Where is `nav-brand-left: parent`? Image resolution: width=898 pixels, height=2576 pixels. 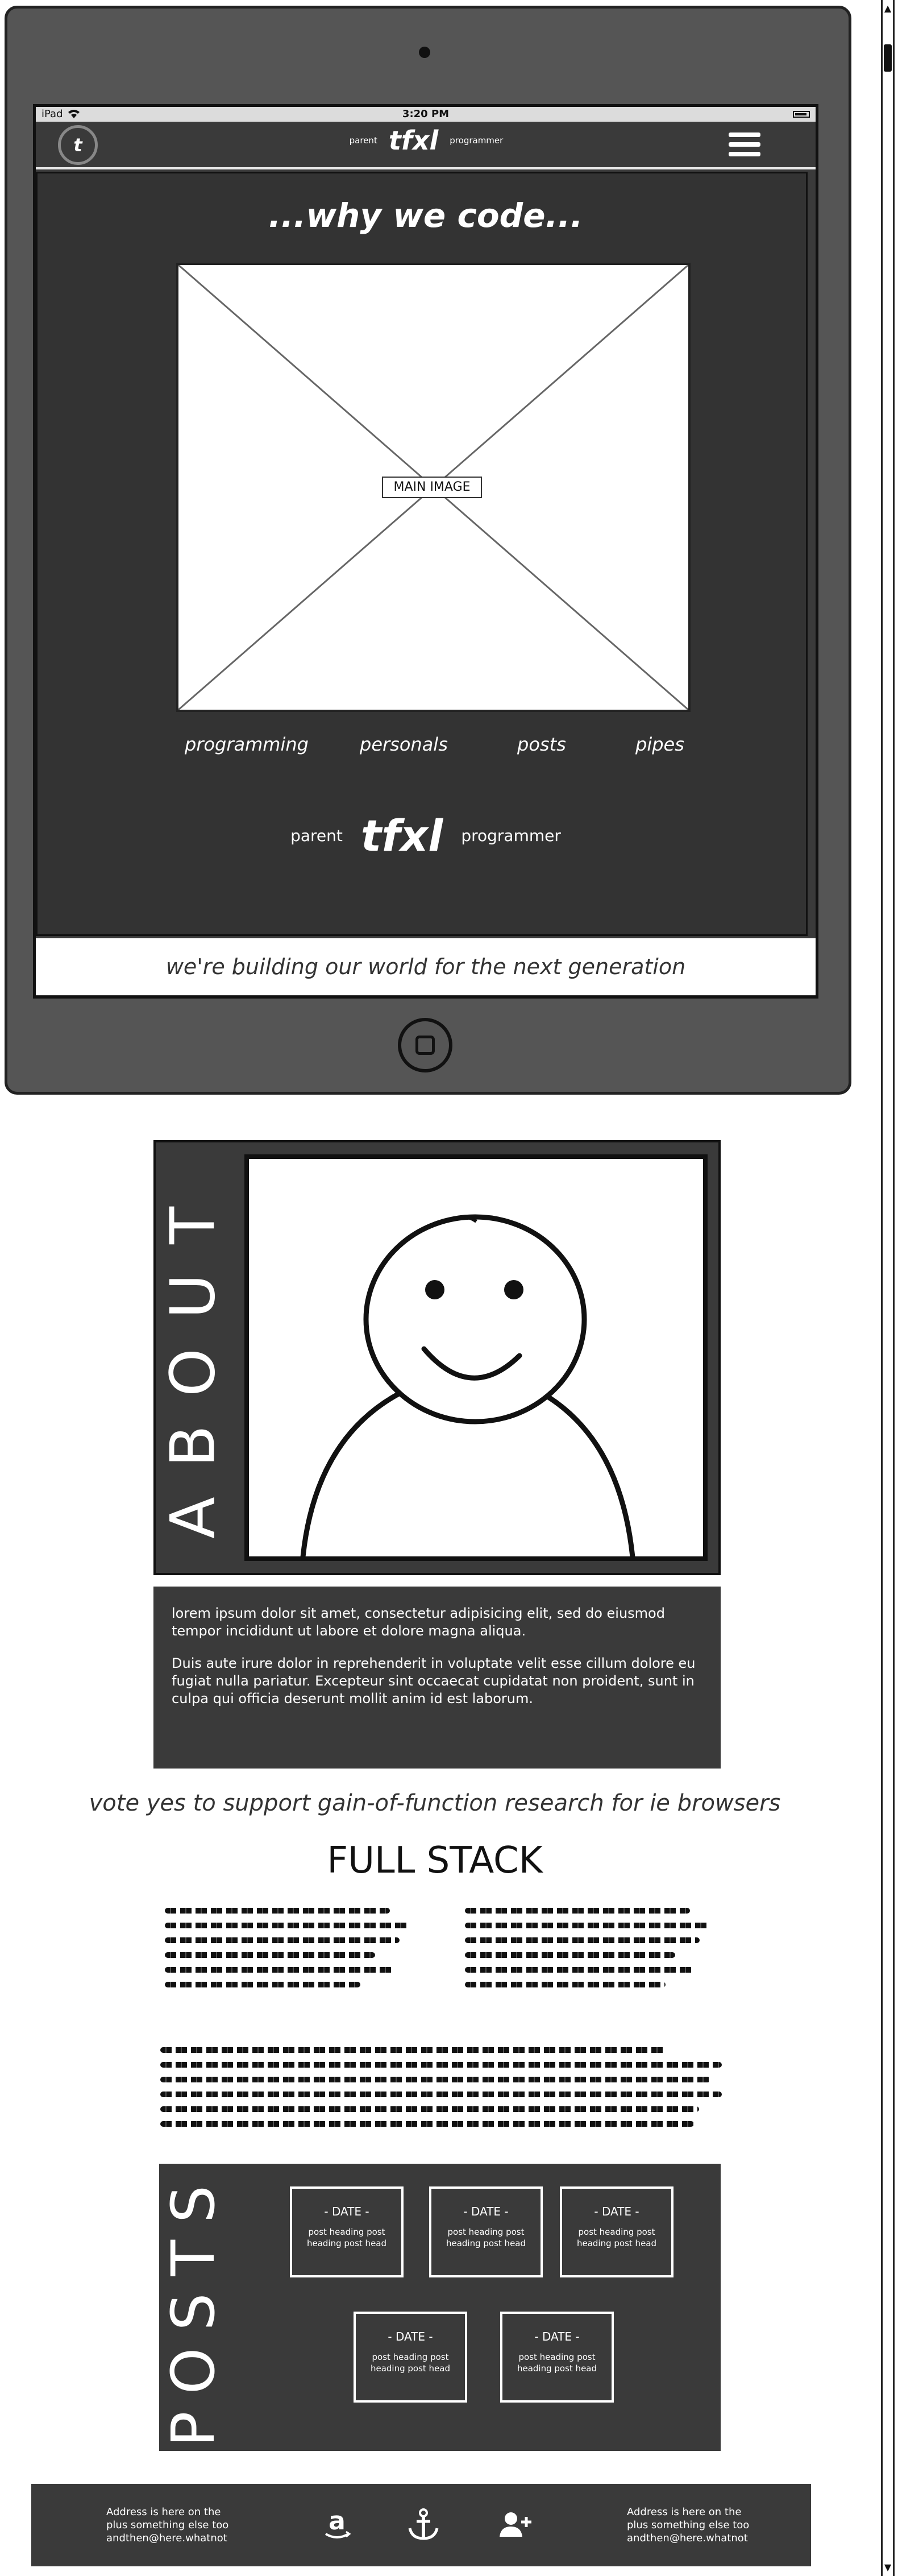 nav-brand-left: parent is located at coordinates (363, 140).